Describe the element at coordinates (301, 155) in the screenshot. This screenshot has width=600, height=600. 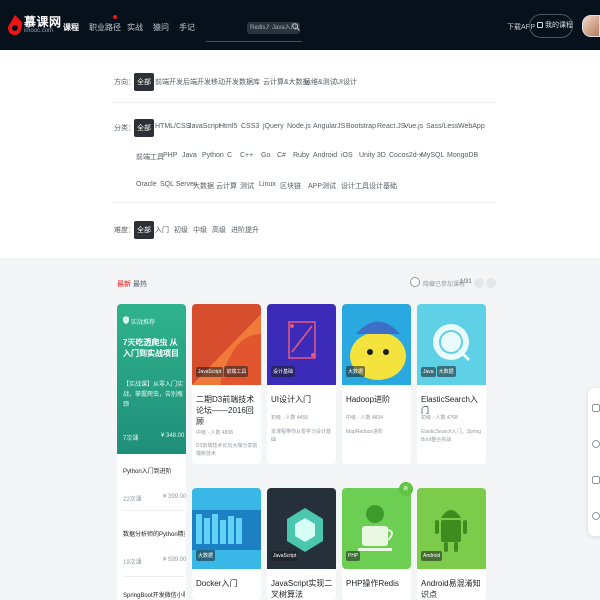
I see `category-chip: Ruby` at that location.